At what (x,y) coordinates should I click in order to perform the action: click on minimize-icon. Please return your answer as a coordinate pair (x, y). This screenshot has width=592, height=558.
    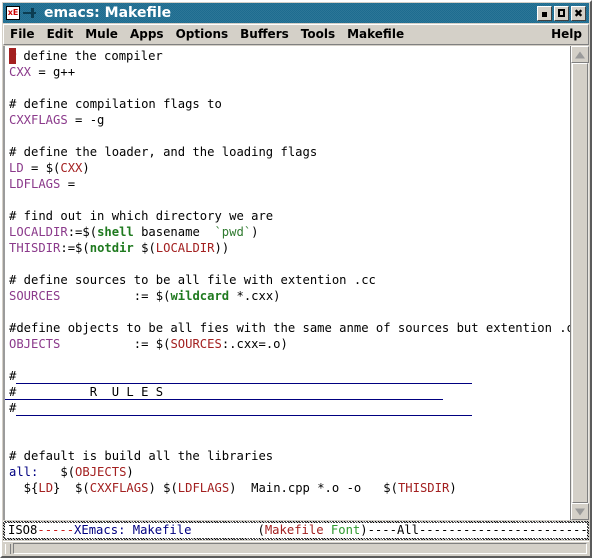
    Looking at the image, I should click on (544, 14).